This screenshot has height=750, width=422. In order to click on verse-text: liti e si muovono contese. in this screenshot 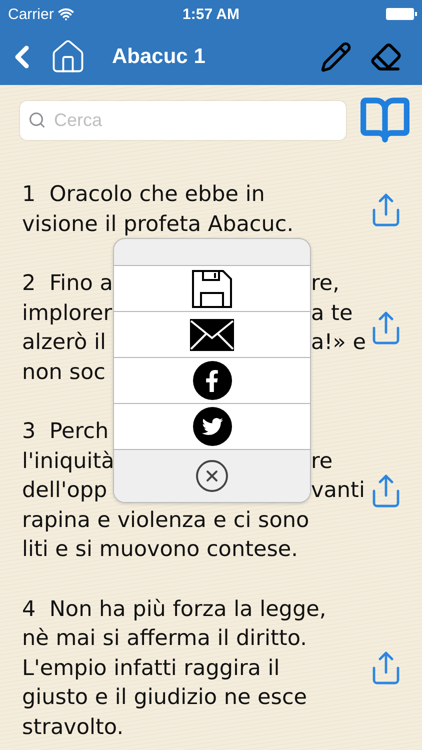, I will do `click(160, 550)`.